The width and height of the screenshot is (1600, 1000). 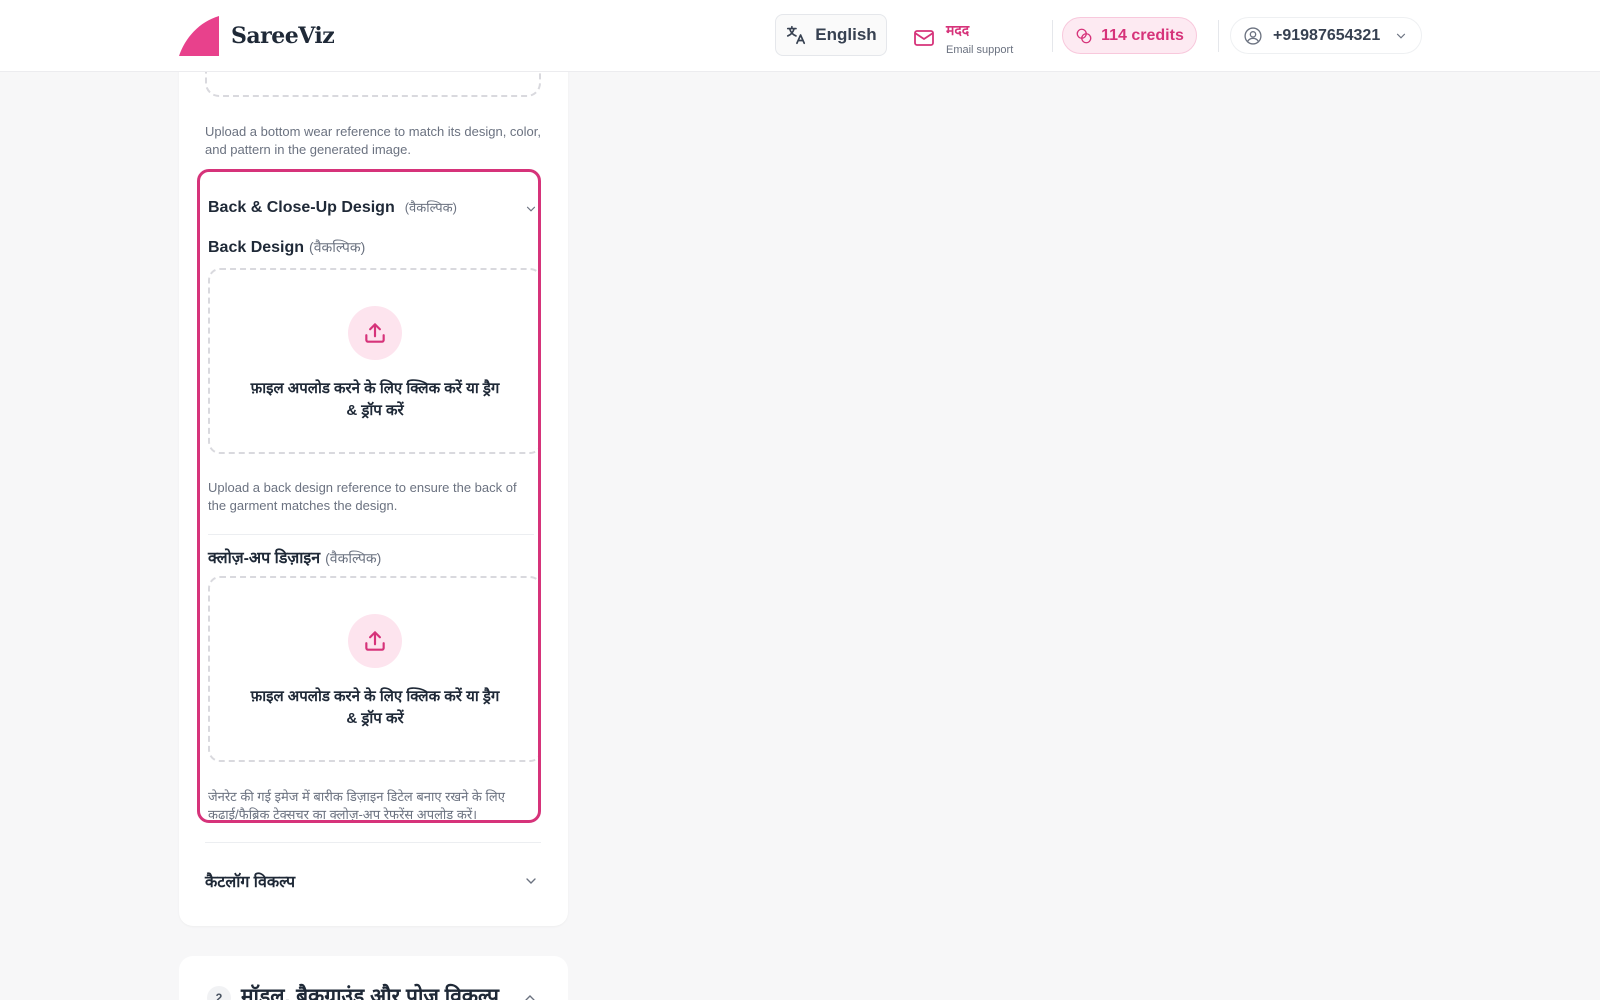 I want to click on closeup-design-label: क्लोज़-अप डिज़ाइन (वैकल्पिक), so click(x=294, y=557).